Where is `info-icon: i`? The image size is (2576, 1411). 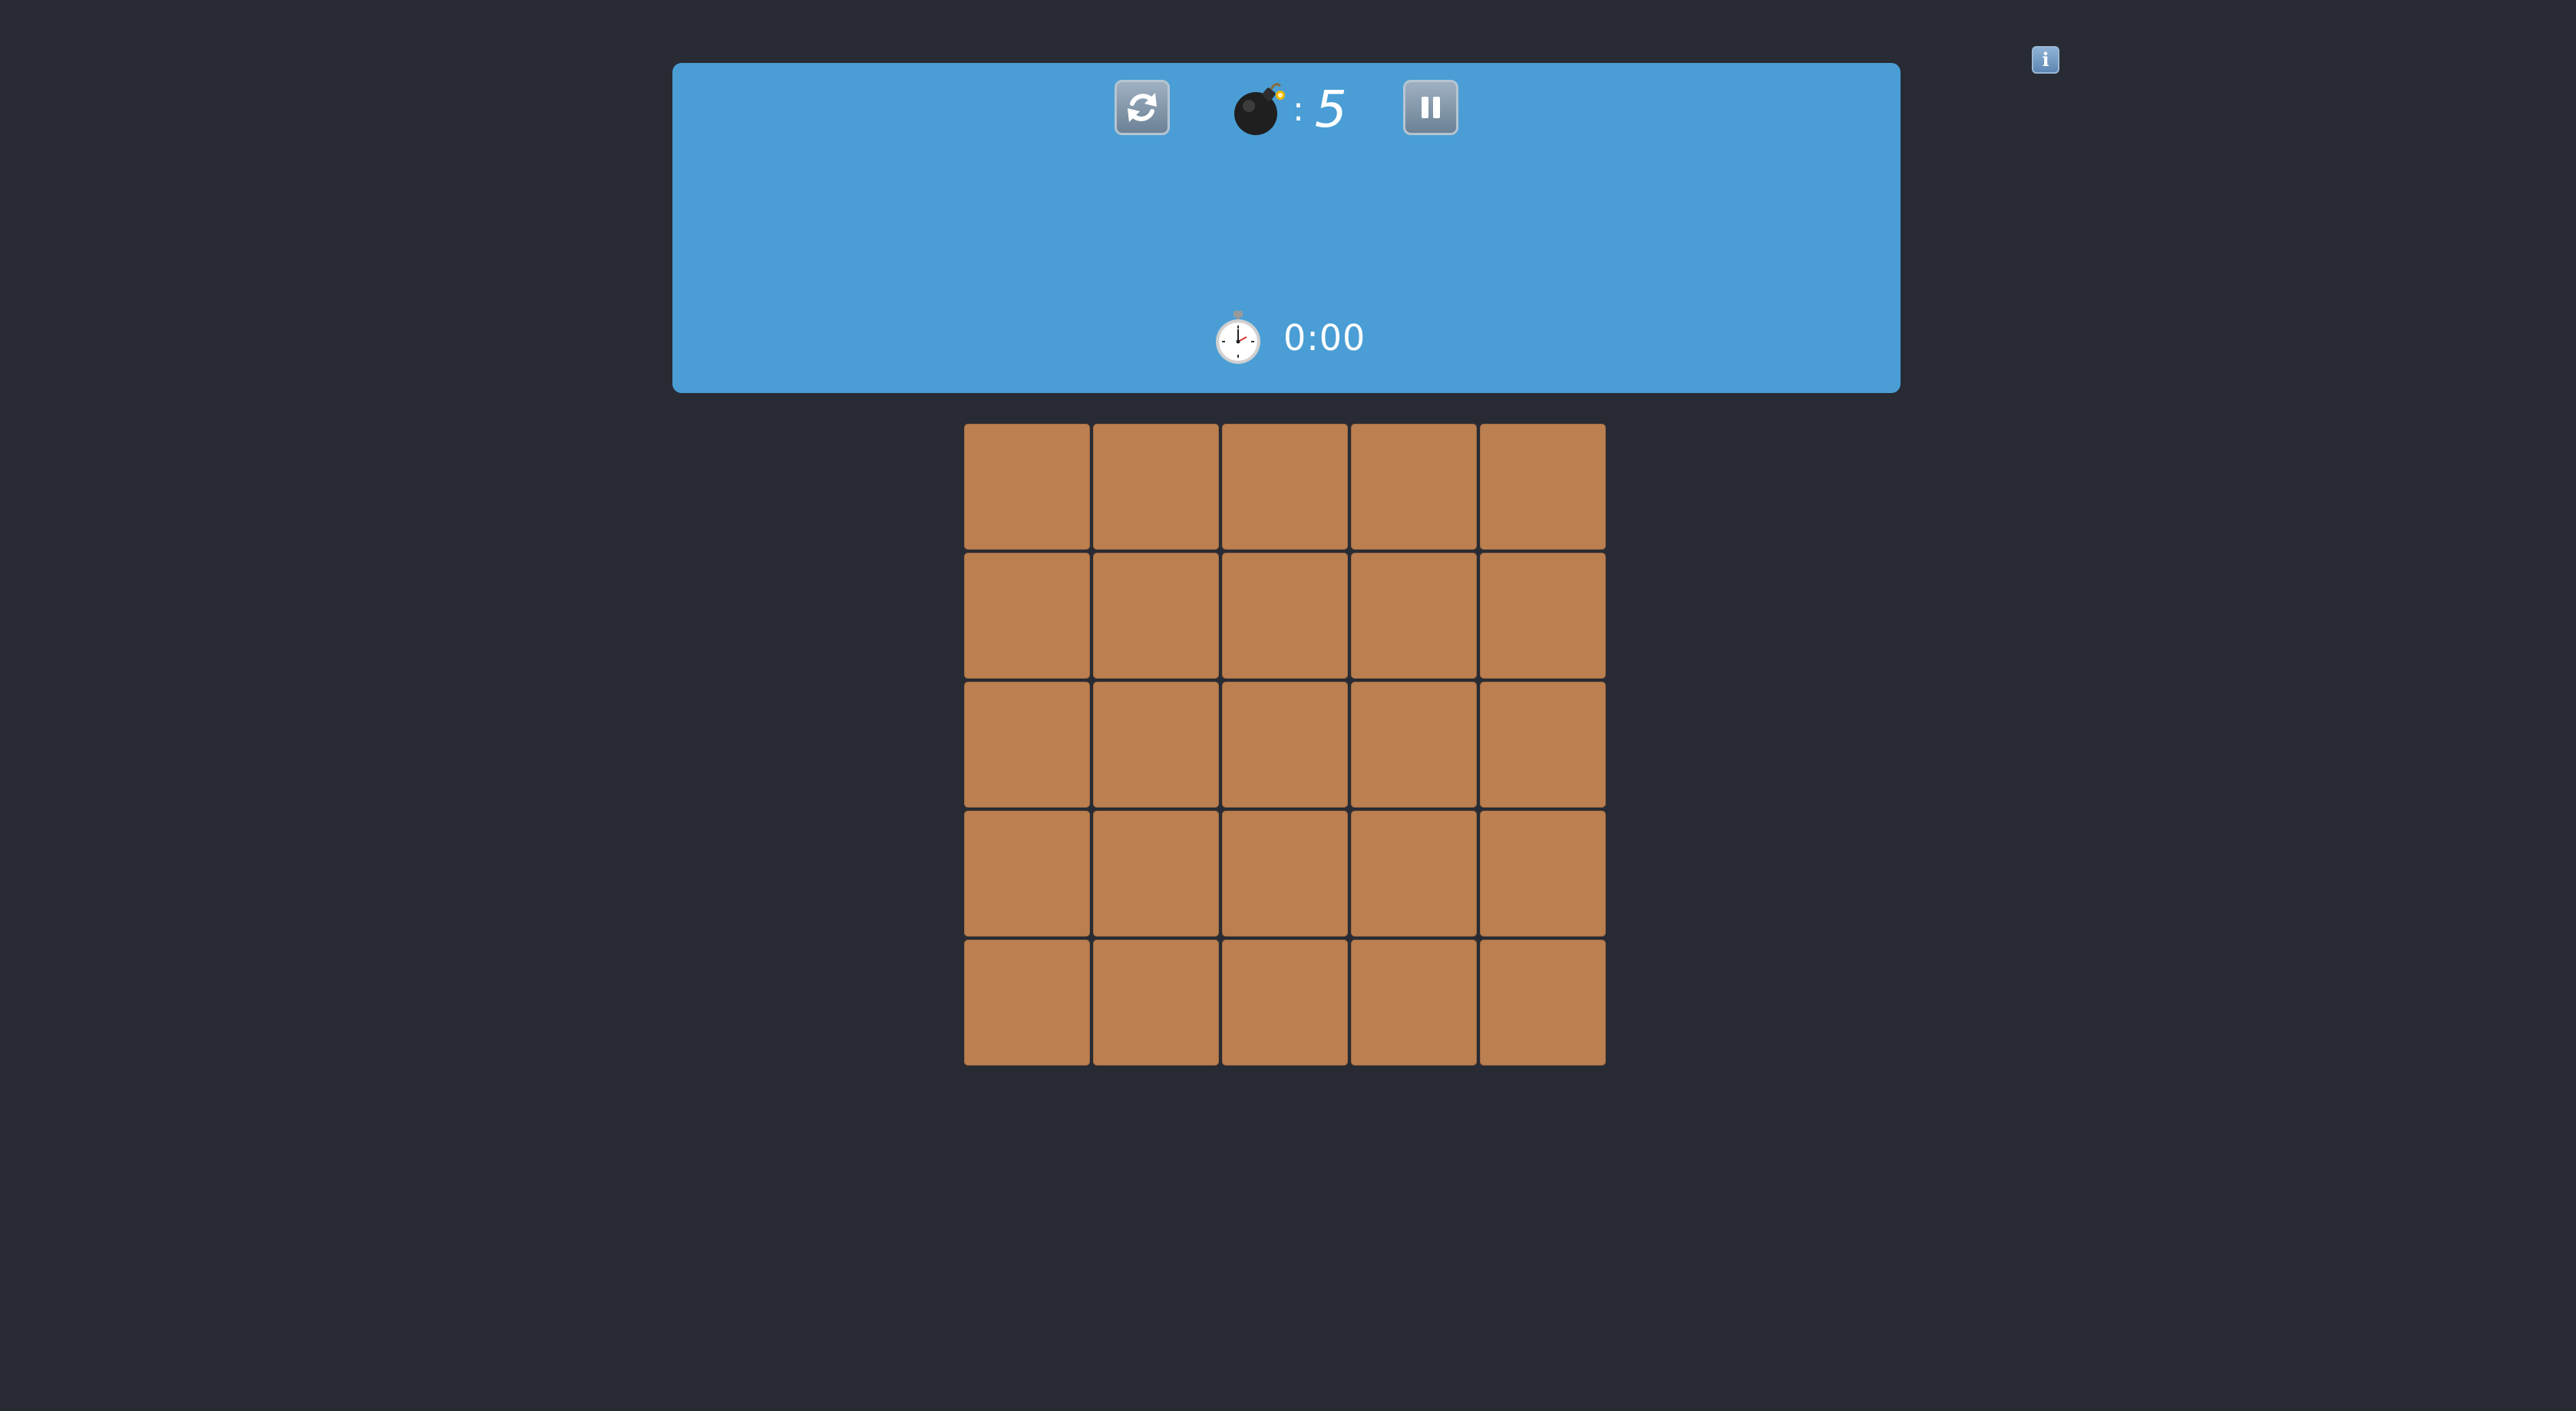 info-icon: i is located at coordinates (2045, 60).